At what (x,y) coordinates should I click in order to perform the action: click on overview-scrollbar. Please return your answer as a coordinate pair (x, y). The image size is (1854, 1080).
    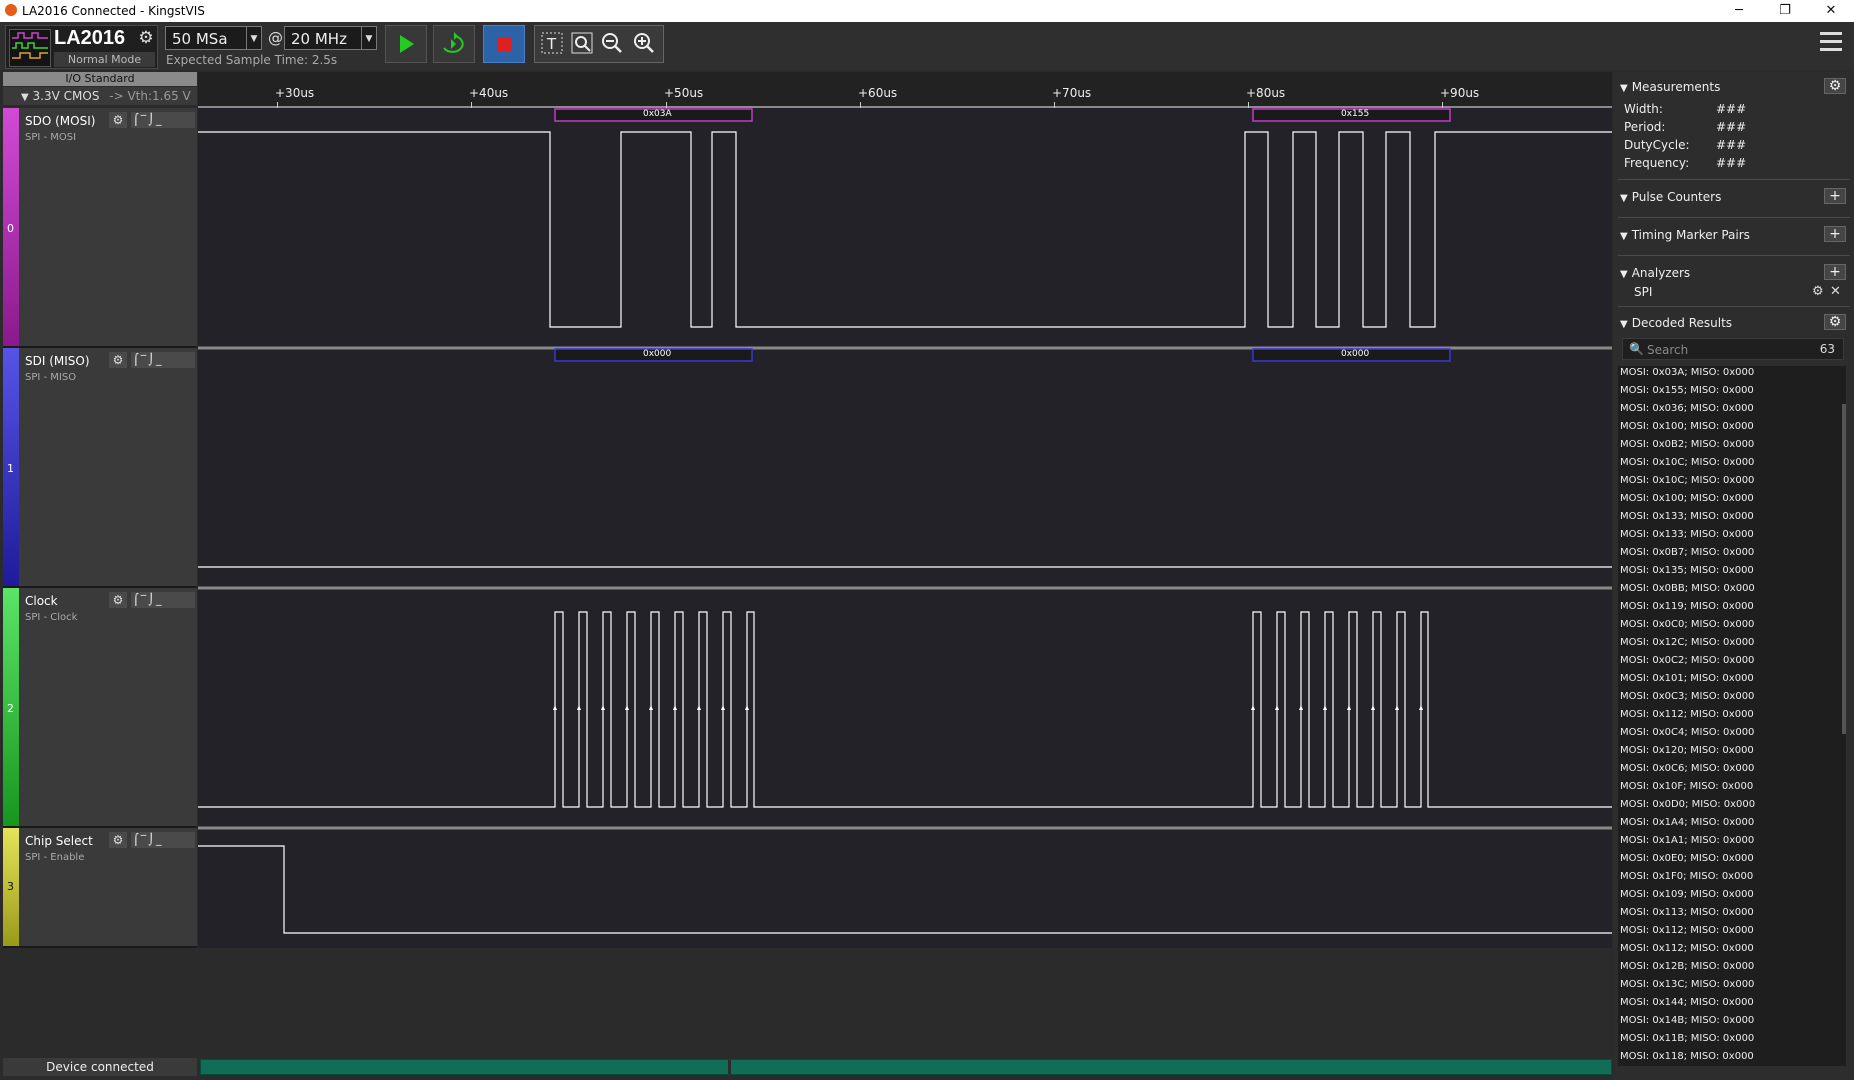
    Looking at the image, I should click on (906, 1067).